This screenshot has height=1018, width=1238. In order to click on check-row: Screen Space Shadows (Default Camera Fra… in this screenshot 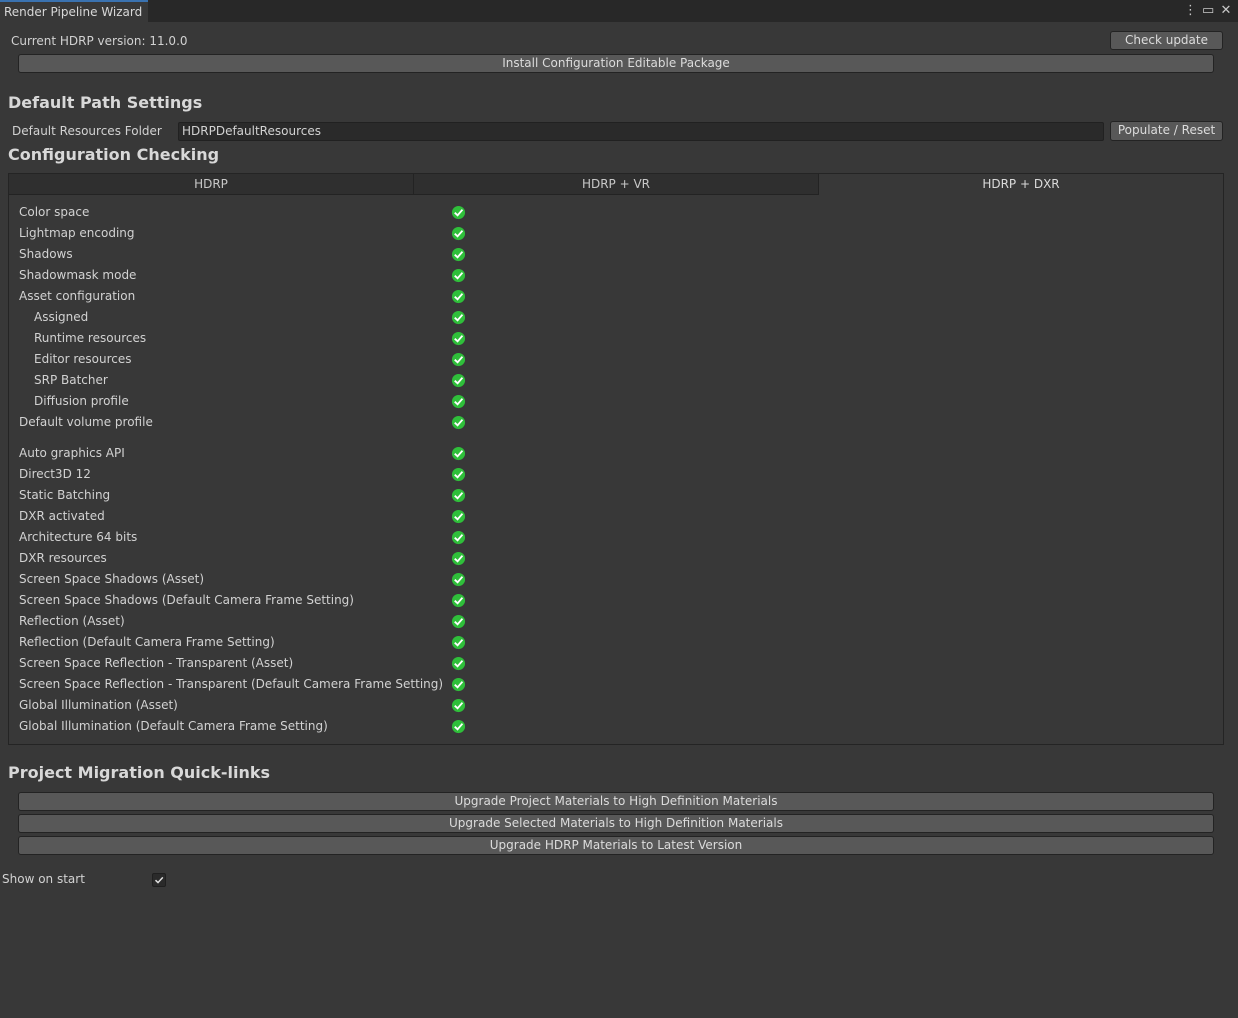, I will do `click(249, 600)`.